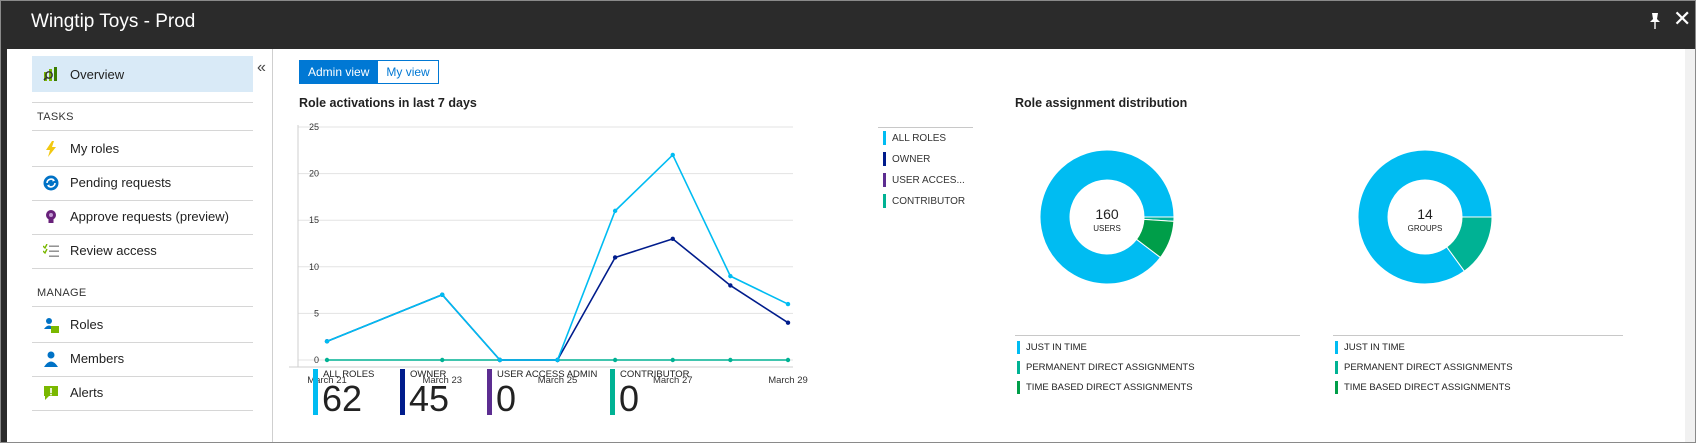  I want to click on sidebar-item-pending-requests: Pending requests, so click(142, 183).